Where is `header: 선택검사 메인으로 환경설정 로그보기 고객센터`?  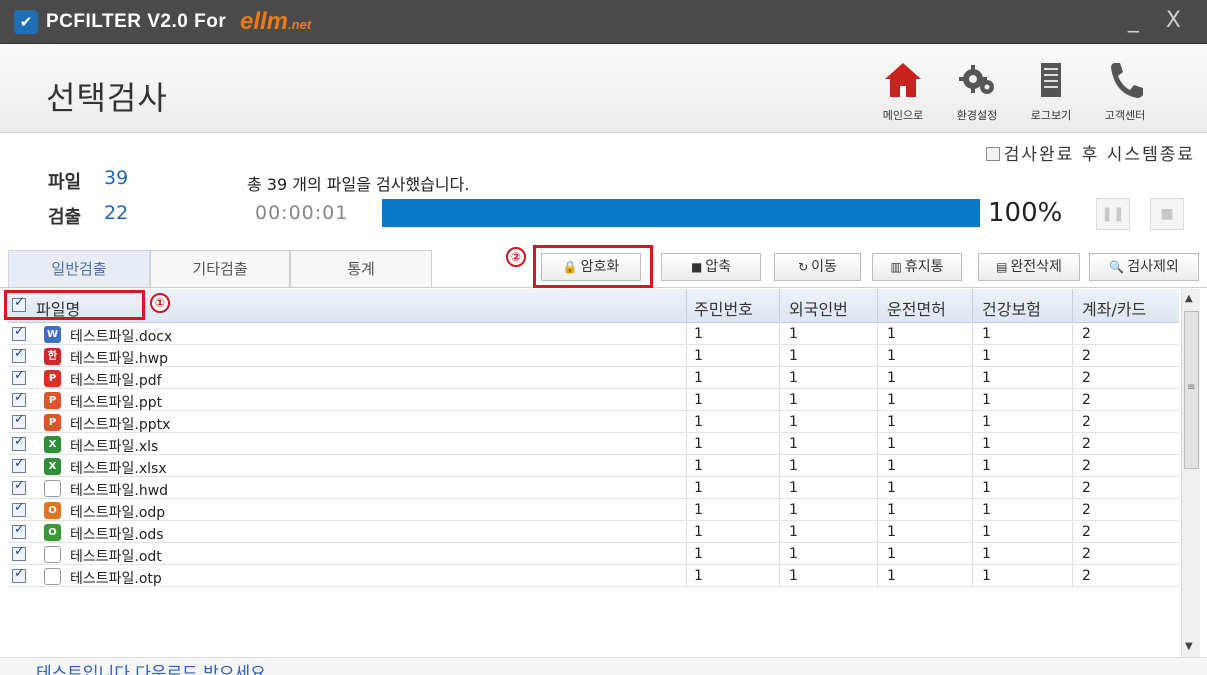
header: 선택검사 메인으로 환경설정 로그보기 고객센터 is located at coordinates (603, 89).